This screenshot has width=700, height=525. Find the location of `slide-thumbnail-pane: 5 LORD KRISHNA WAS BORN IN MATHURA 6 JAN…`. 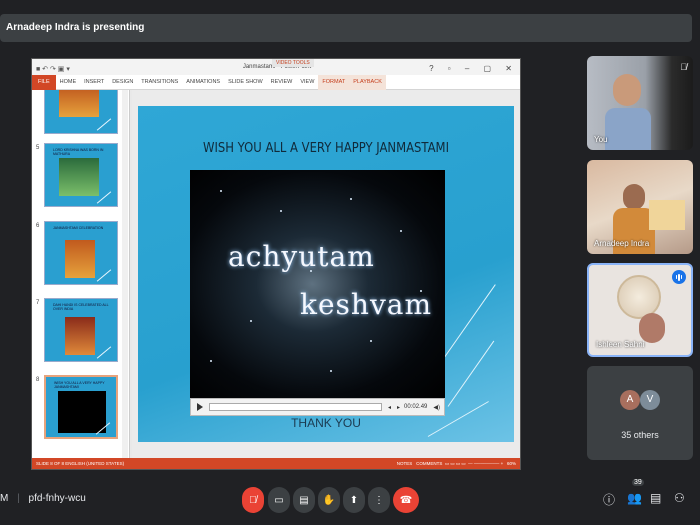

slide-thumbnail-pane: 5 LORD KRISHNA WAS BORN IN MATHURA 6 JAN… is located at coordinates (81, 275).